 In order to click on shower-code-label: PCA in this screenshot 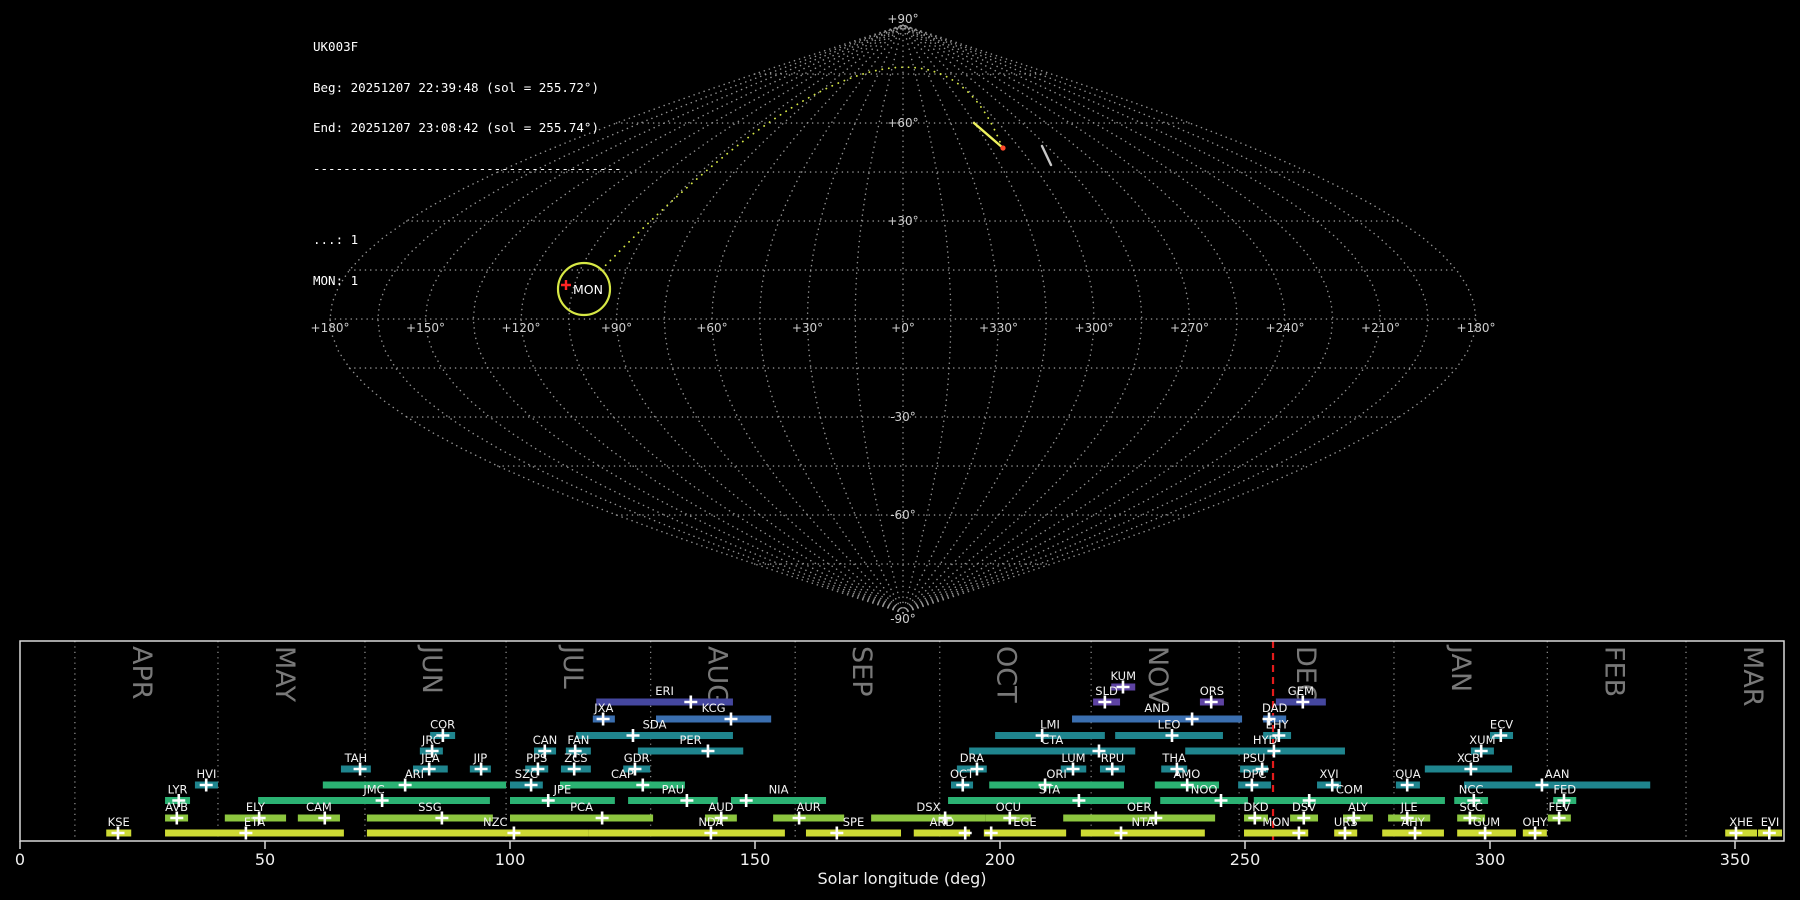, I will do `click(581, 807)`.